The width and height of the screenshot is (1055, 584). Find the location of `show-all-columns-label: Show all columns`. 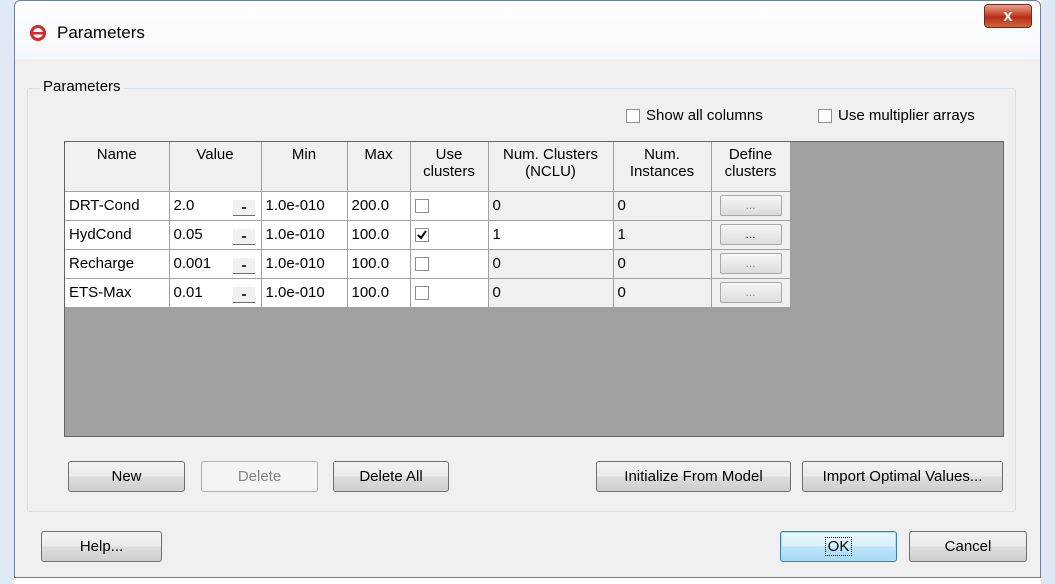

show-all-columns-label: Show all columns is located at coordinates (704, 115).